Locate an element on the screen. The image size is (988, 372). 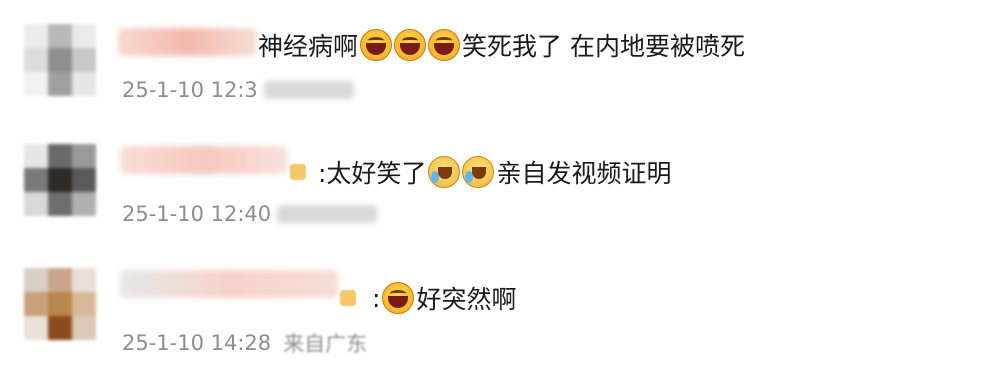
timestamp: 25-1-10 12:40 is located at coordinates (250, 214).